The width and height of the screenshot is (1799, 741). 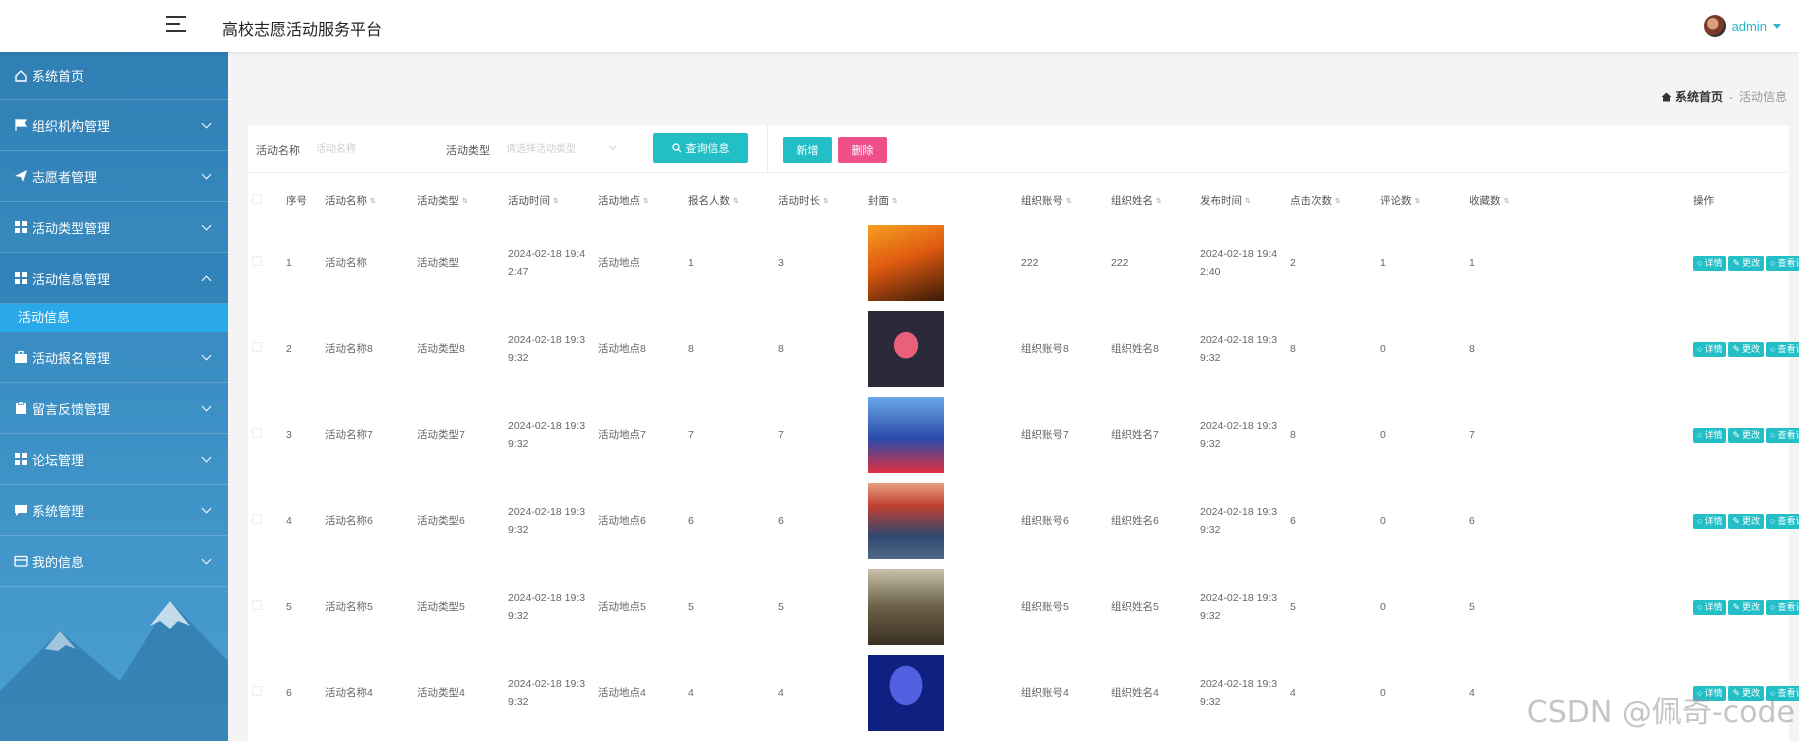 I want to click on cell-publish: 2024-02-18 19:42:40, so click(x=1239, y=263).